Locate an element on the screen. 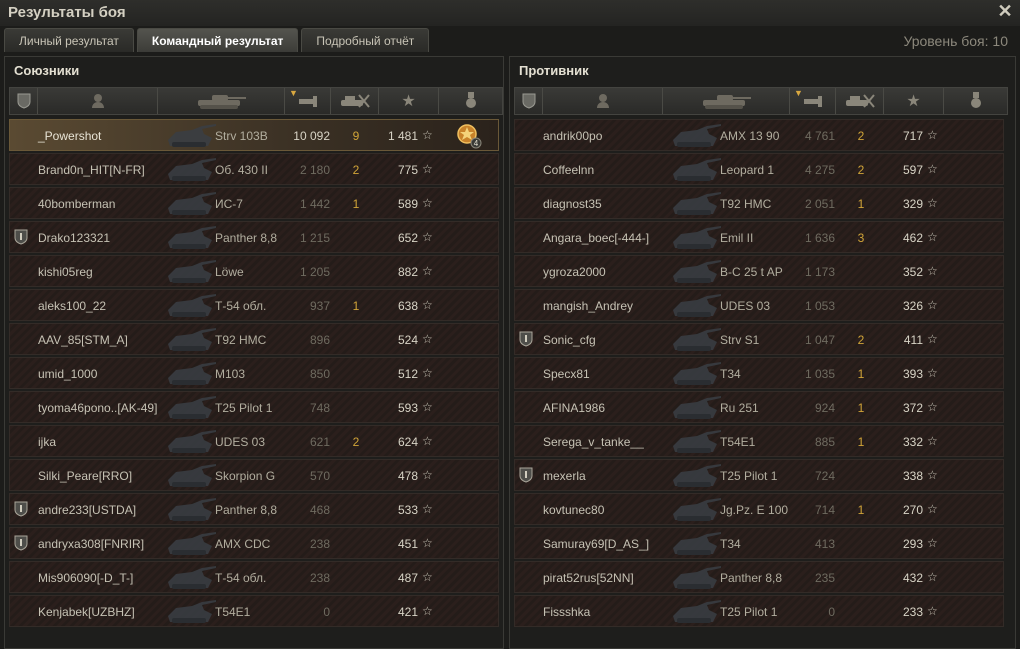 The image size is (1020, 649). player-row: Mis906090[-D_T-] Т-54 обл. 238 487 ☆ is located at coordinates (254, 577).